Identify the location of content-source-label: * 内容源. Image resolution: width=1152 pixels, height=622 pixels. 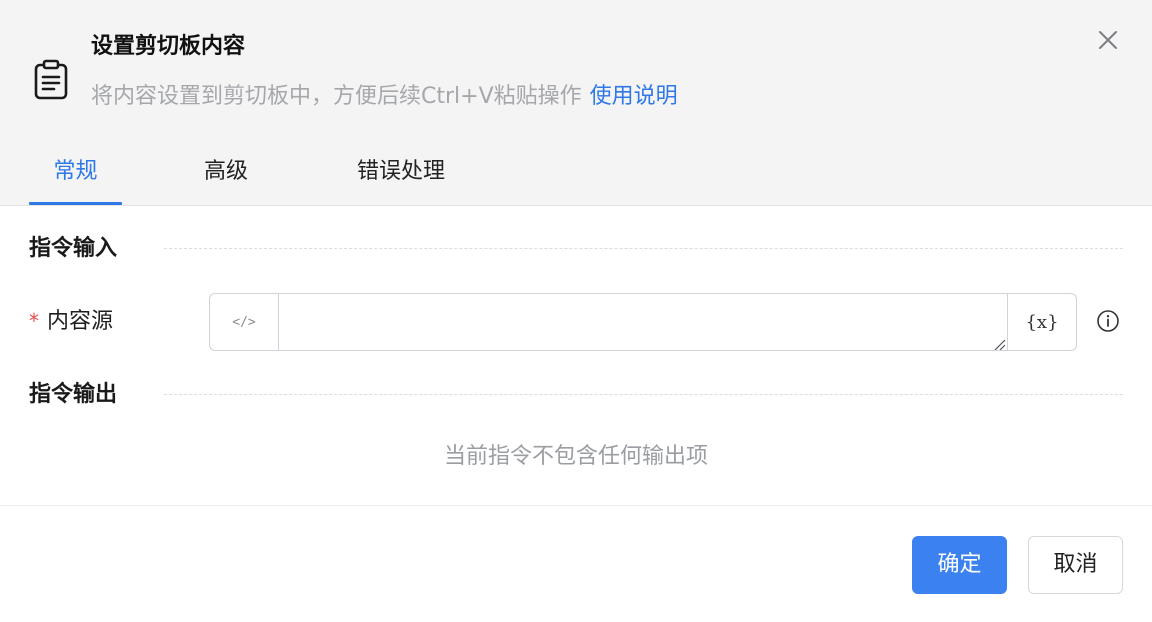
(71, 321).